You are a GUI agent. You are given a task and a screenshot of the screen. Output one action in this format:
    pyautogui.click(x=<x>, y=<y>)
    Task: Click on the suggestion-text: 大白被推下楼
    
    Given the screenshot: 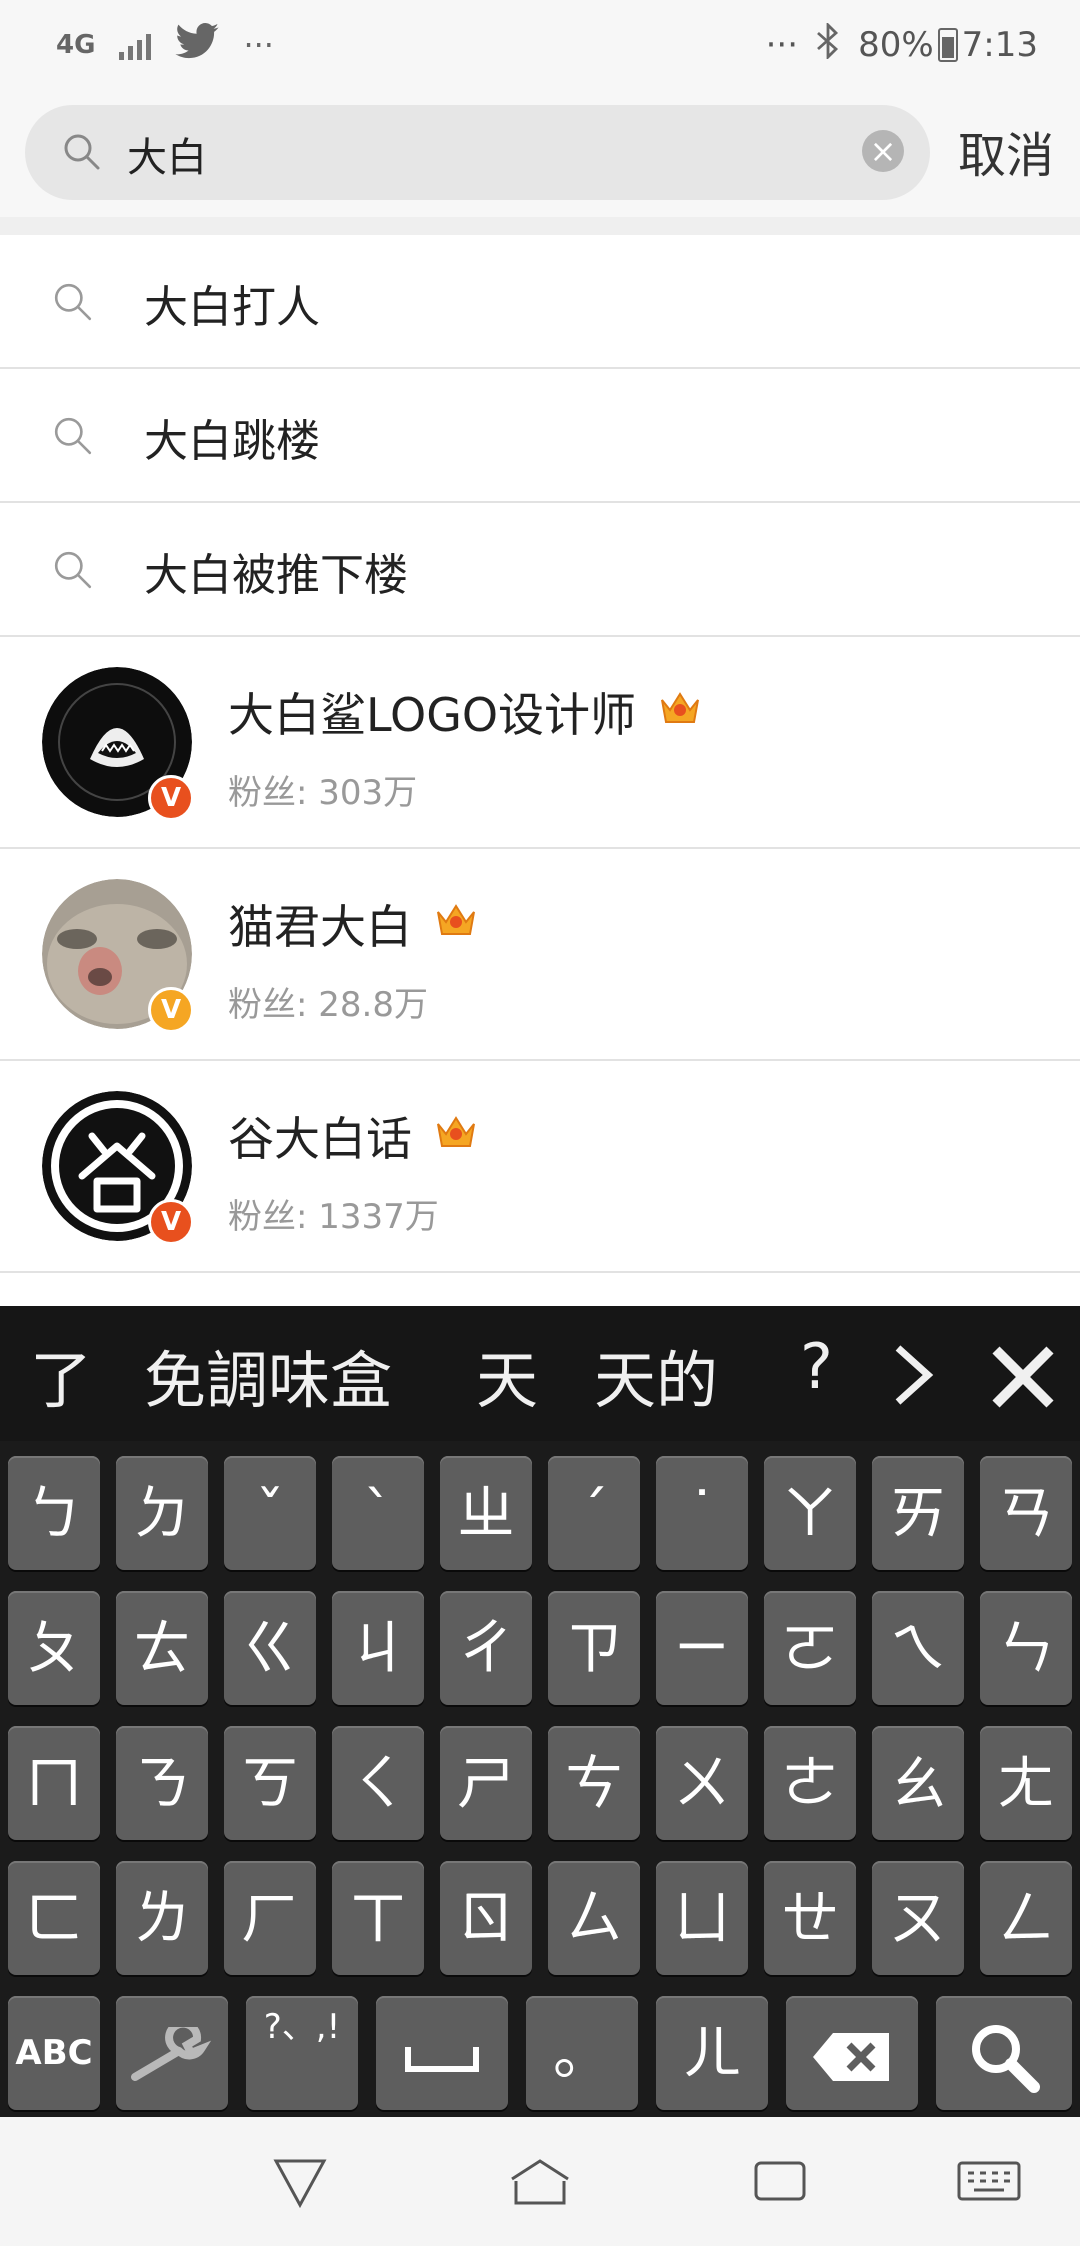 What is the action you would take?
    pyautogui.click(x=276, y=575)
    